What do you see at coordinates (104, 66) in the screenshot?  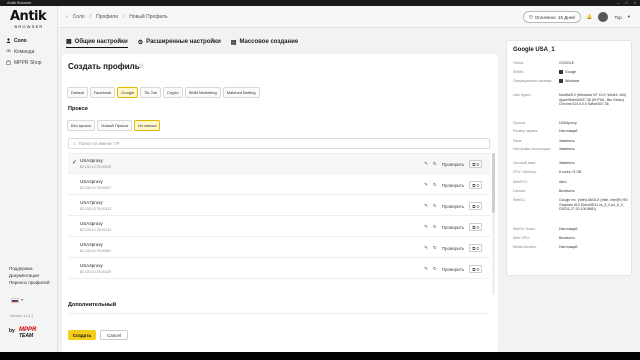 I see `page-title: Создать профиль` at bounding box center [104, 66].